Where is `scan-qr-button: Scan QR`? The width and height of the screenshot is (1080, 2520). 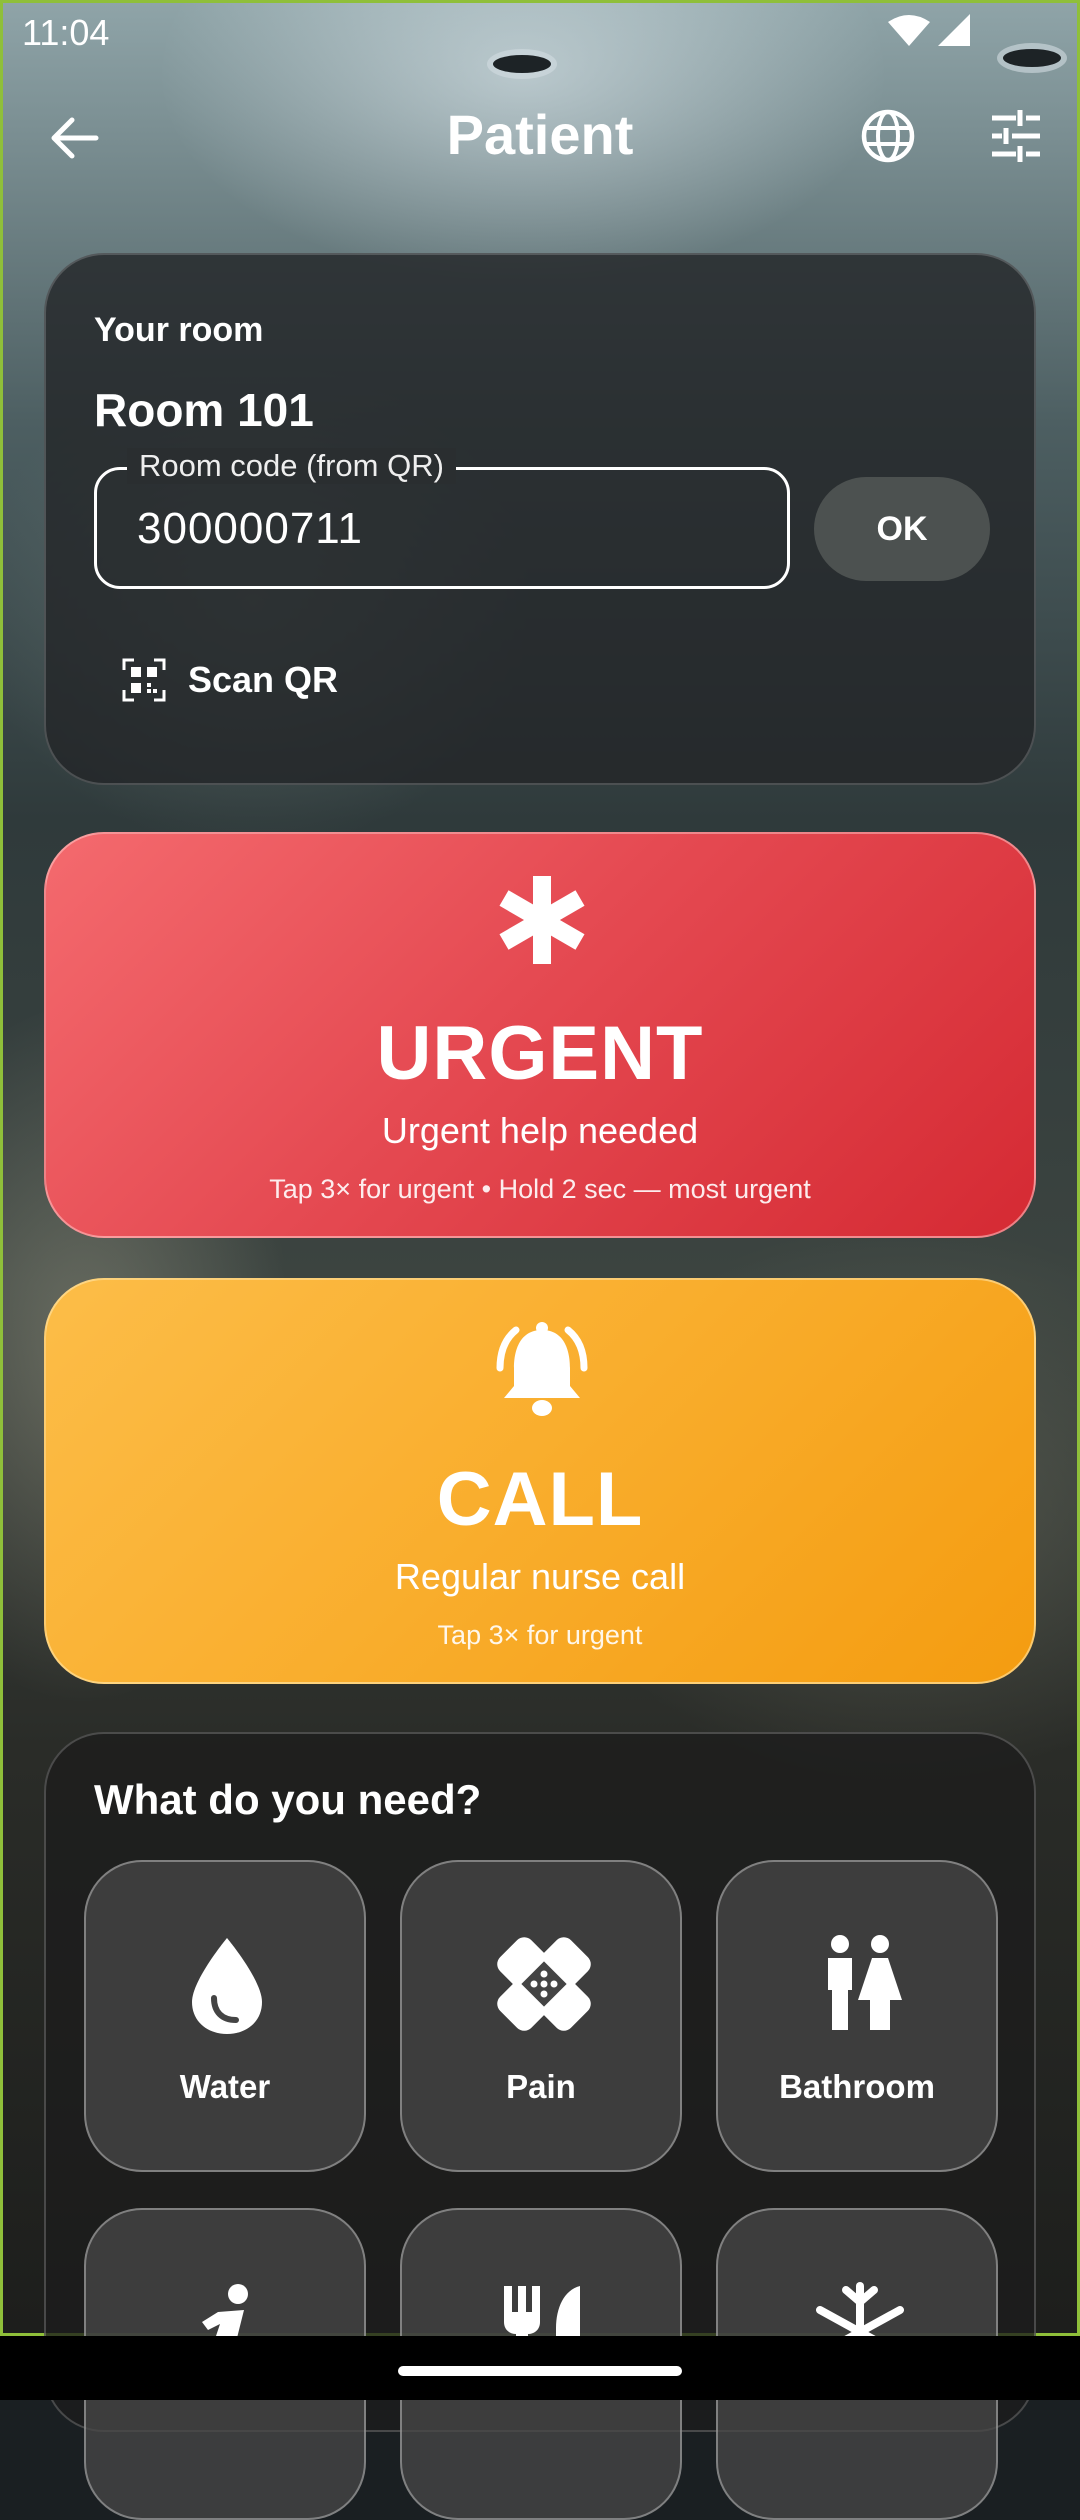
scan-qr-button: Scan QR is located at coordinates (230, 680).